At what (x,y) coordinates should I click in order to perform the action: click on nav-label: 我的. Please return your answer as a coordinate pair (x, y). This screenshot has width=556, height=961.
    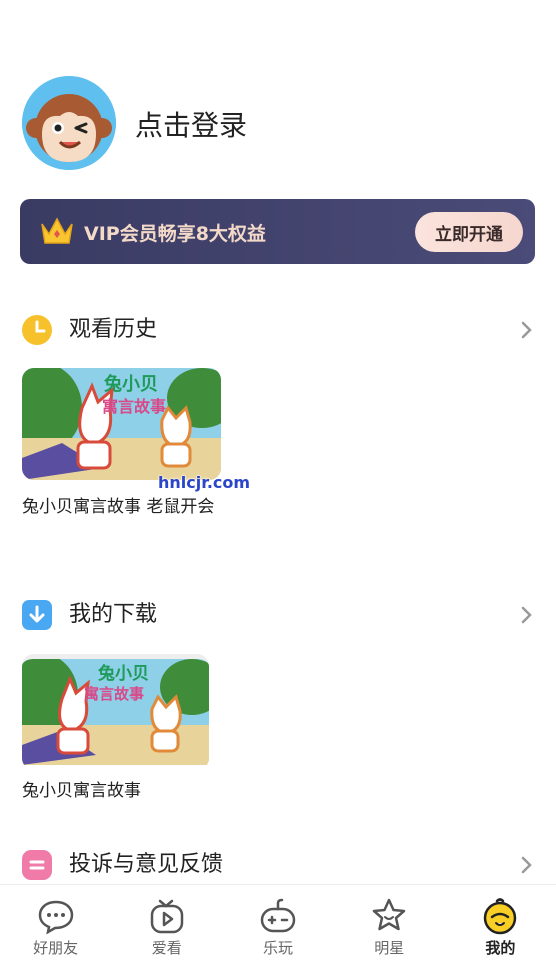
    Looking at the image, I should click on (500, 948).